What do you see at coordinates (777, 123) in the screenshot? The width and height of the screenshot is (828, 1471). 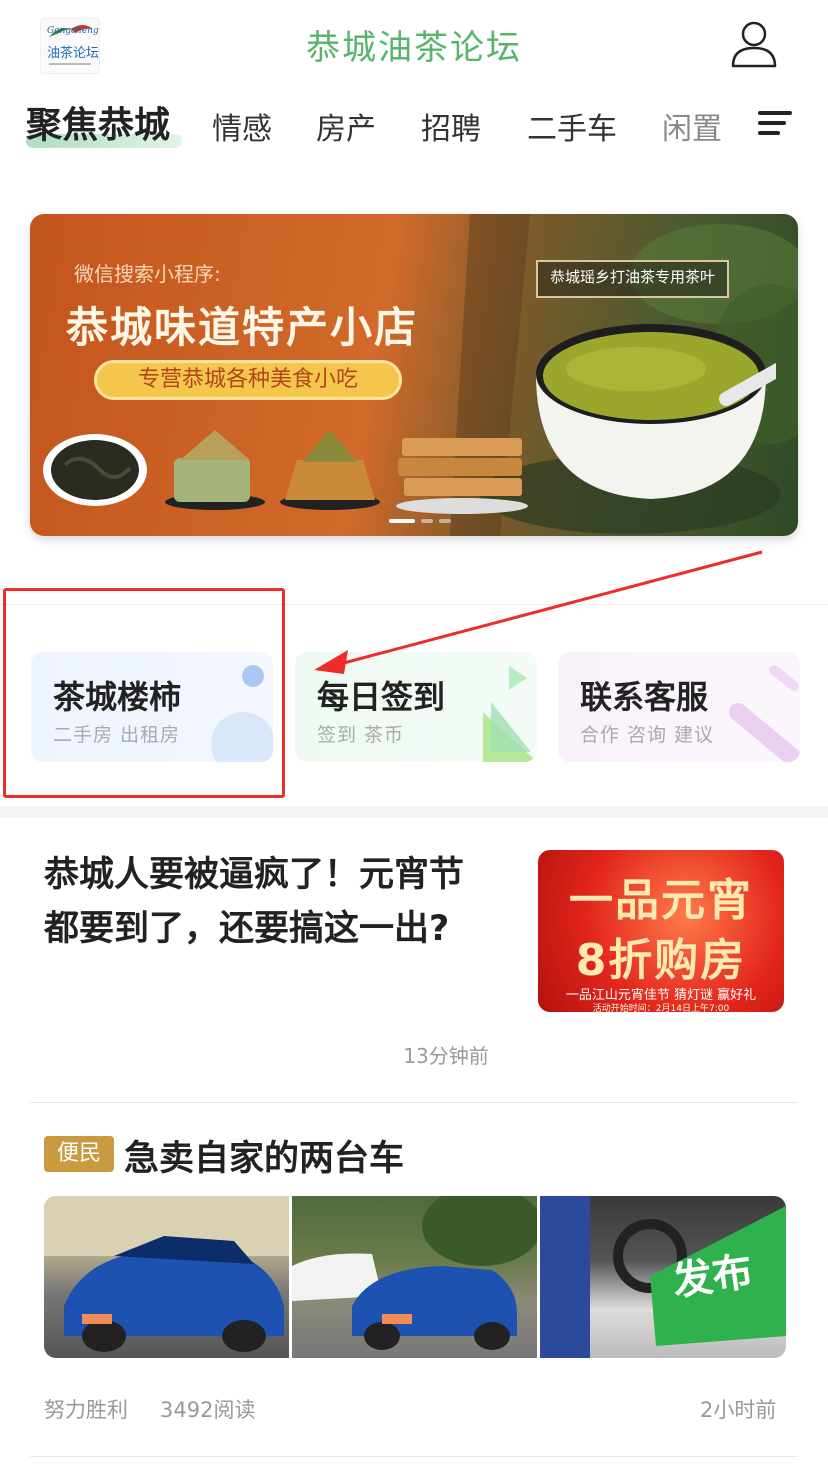 I see `menu-icon` at bounding box center [777, 123].